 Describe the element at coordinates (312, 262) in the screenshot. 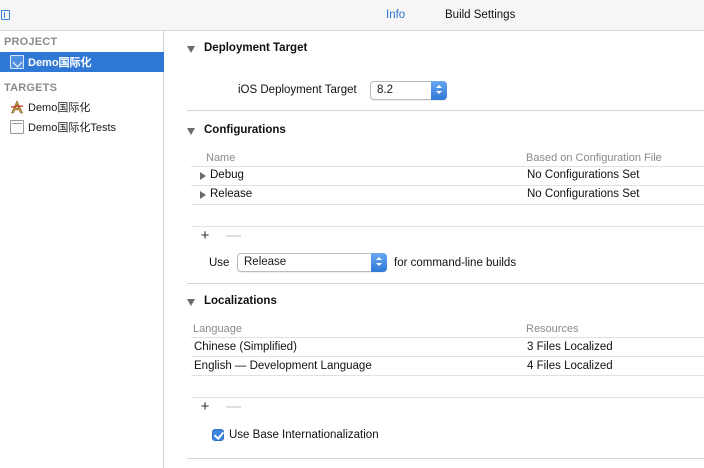

I see `command-line-config-popup: Release` at that location.